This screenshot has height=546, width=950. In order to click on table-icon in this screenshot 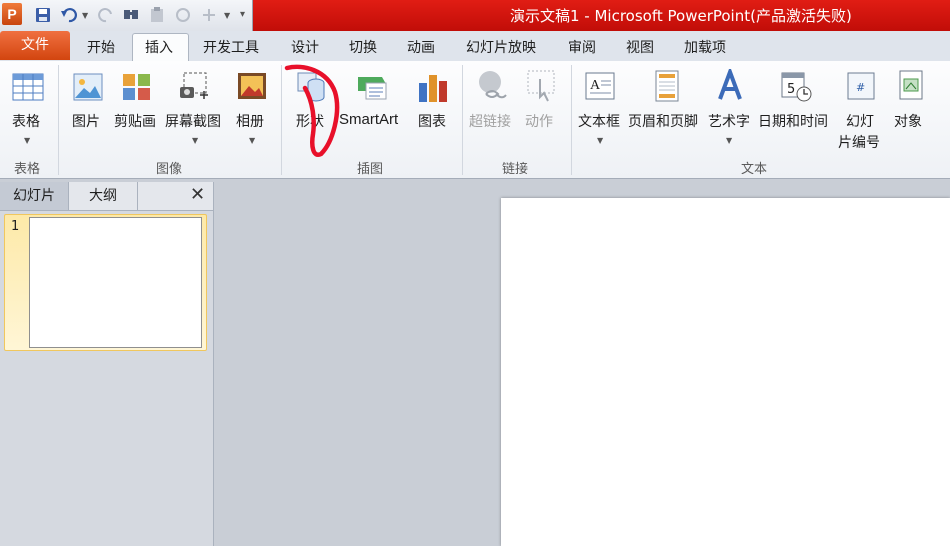, I will do `click(28, 87)`.